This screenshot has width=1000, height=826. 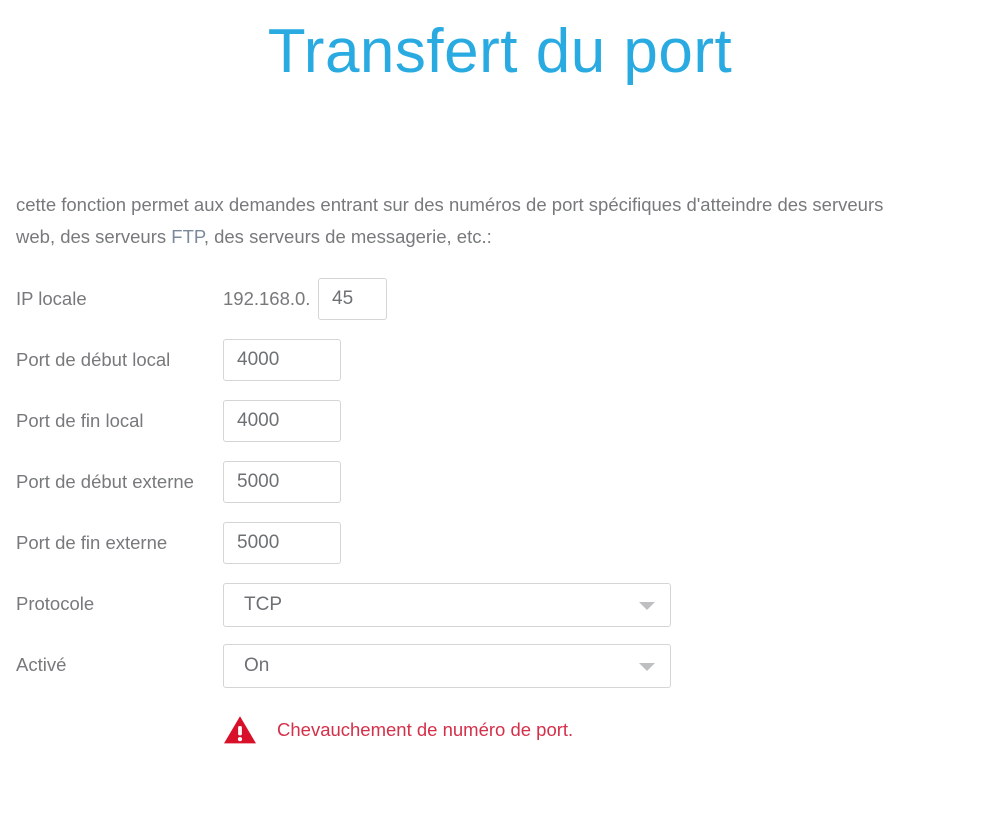 What do you see at coordinates (352, 299) in the screenshot?
I see `ip-last-octet-input` at bounding box center [352, 299].